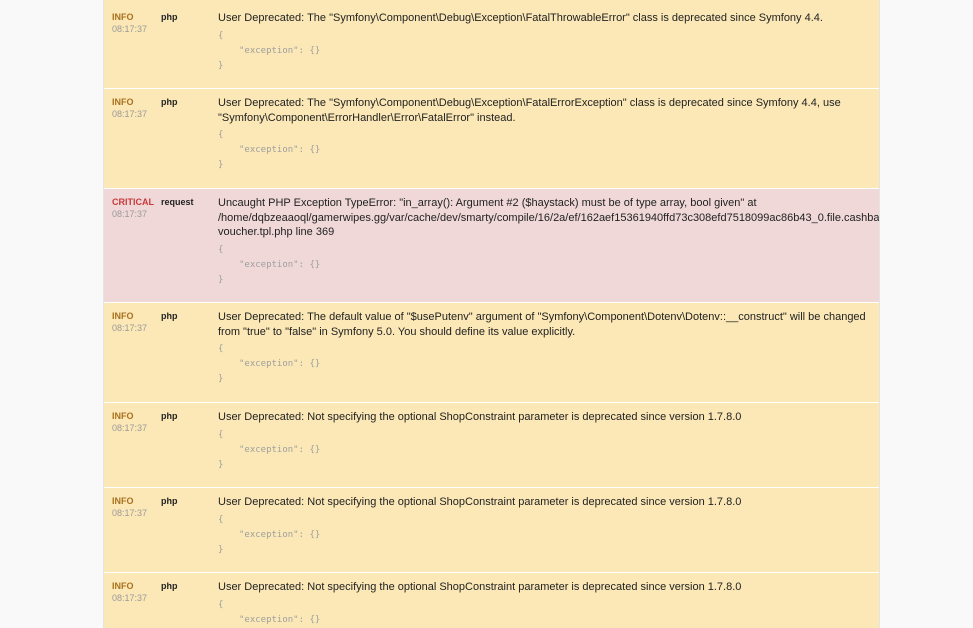 This screenshot has width=973, height=628. Describe the element at coordinates (133, 202) in the screenshot. I see `log-level: CRITICAL` at that location.